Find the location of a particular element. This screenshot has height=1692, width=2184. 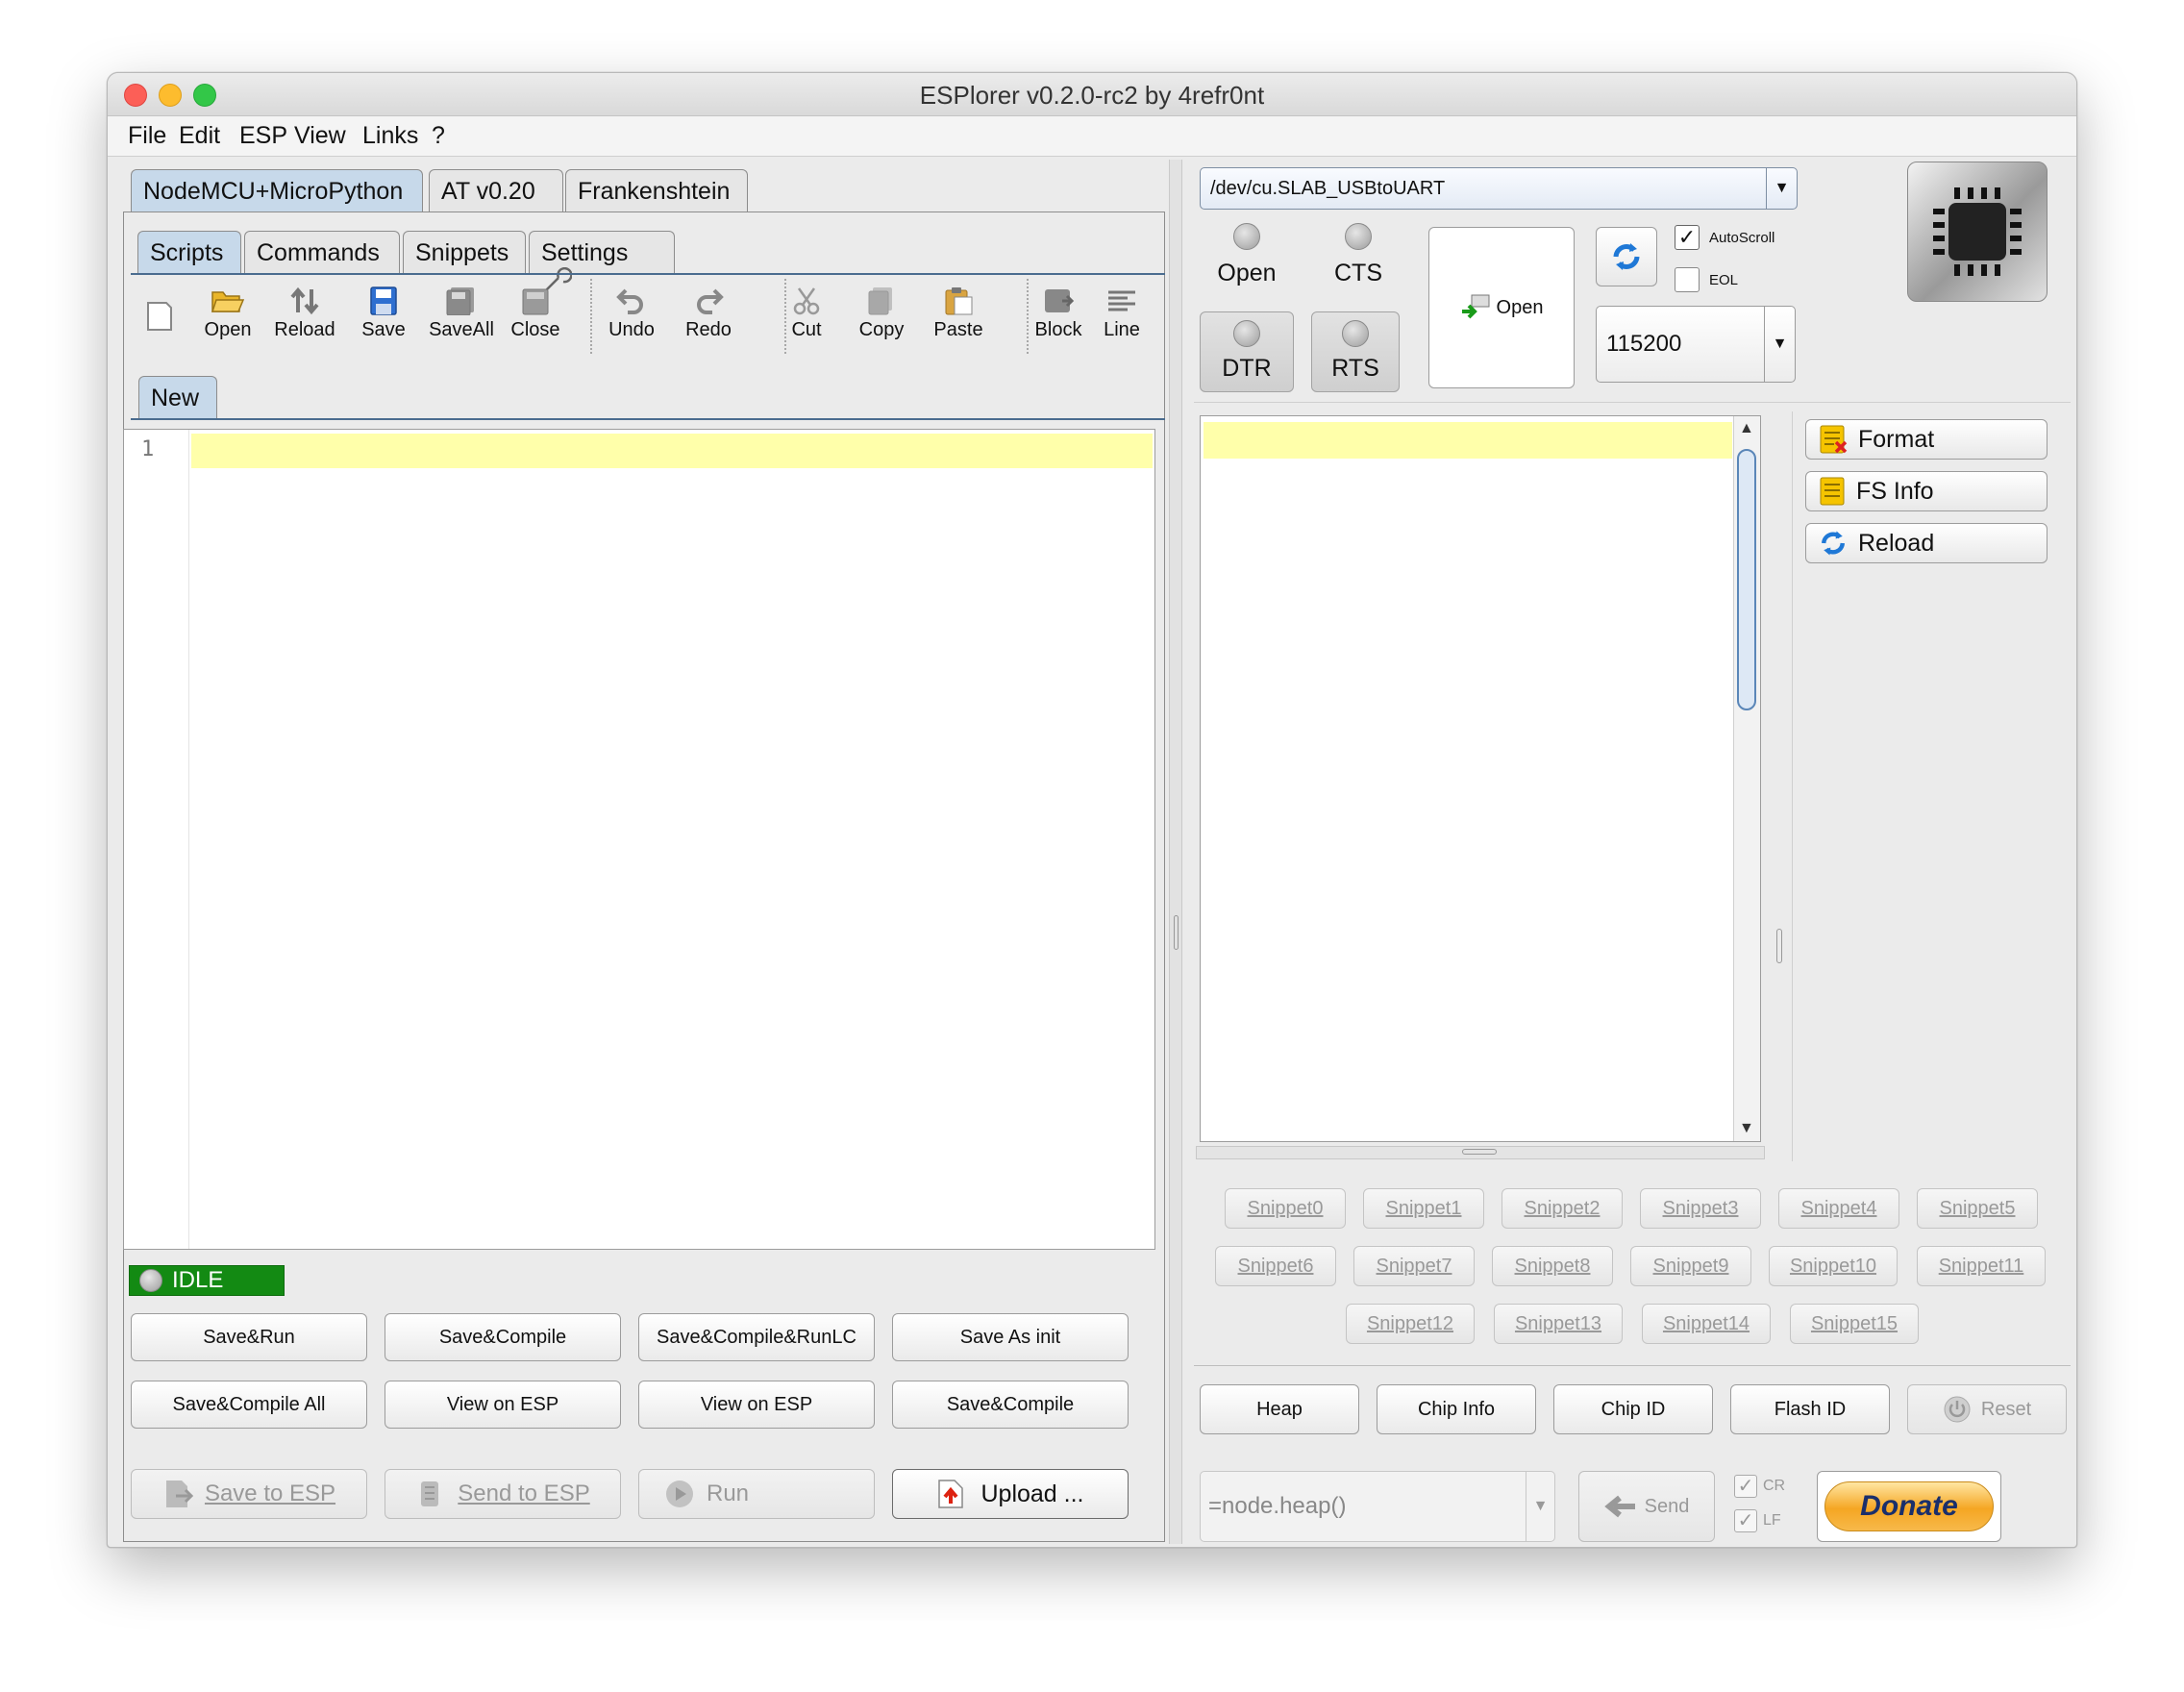

snippet-button: Snippet2 is located at coordinates (1563, 1208).